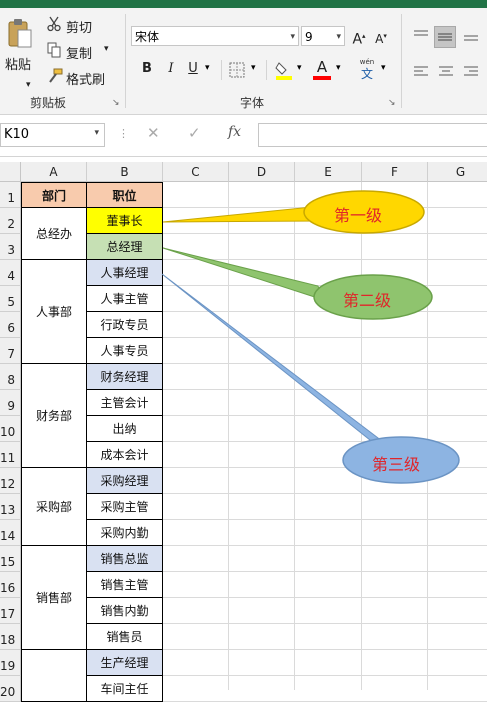  What do you see at coordinates (367, 300) in the screenshot?
I see `callout-level-2-label: 第二级` at bounding box center [367, 300].